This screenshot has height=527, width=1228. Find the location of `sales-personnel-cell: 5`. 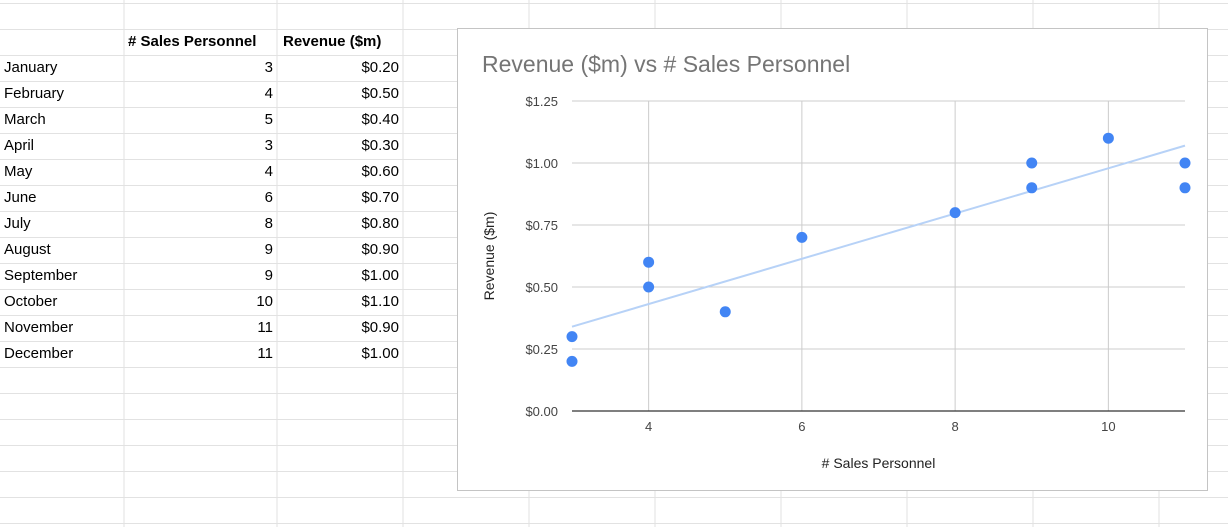

sales-personnel-cell: 5 is located at coordinates (268, 119).